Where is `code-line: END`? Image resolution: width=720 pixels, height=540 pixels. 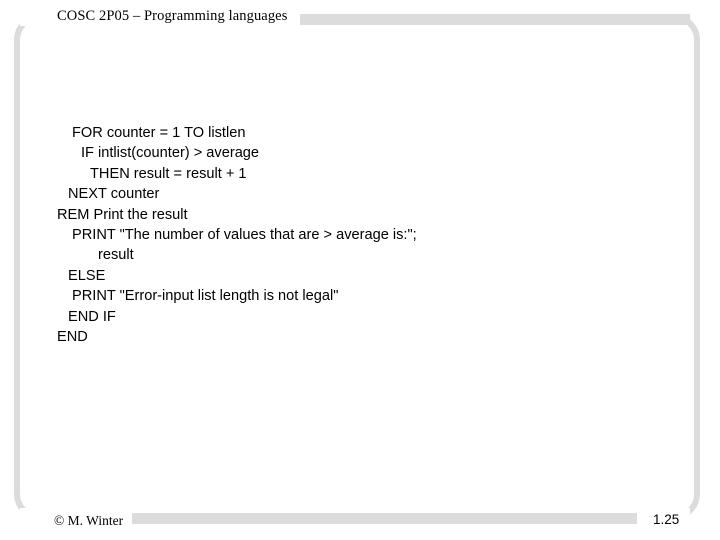
code-line: END is located at coordinates (72, 336).